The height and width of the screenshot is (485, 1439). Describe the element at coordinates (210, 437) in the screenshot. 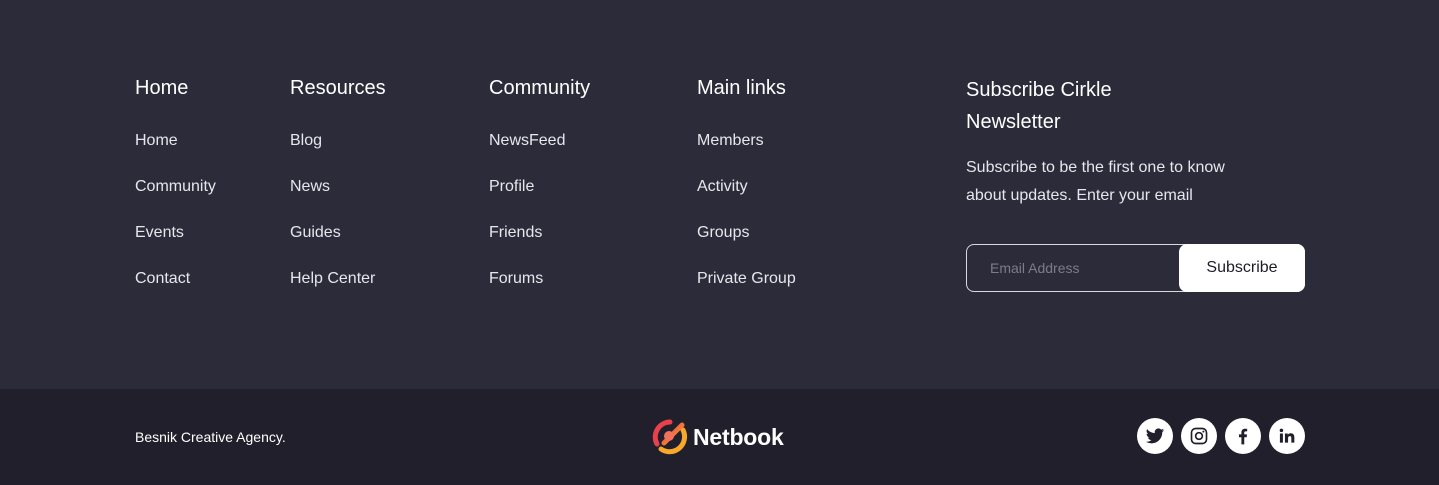

I see `copyright-text: Besnik Creative Agency.` at that location.